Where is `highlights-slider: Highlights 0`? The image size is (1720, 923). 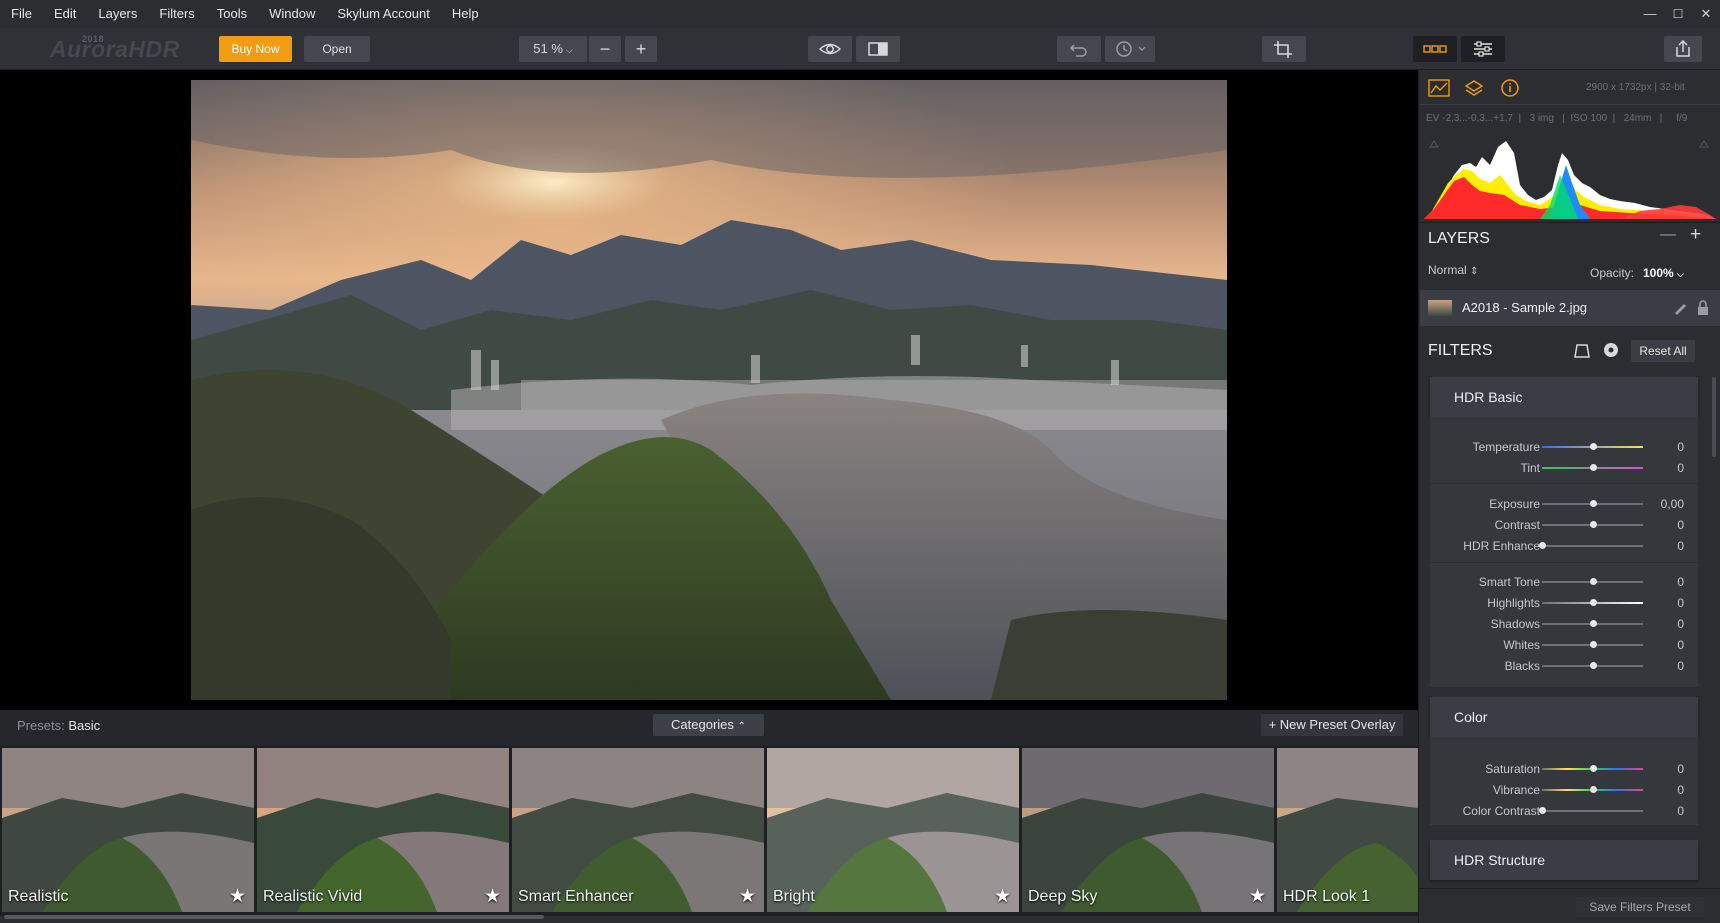
highlights-slider: Highlights 0 is located at coordinates (1564, 603).